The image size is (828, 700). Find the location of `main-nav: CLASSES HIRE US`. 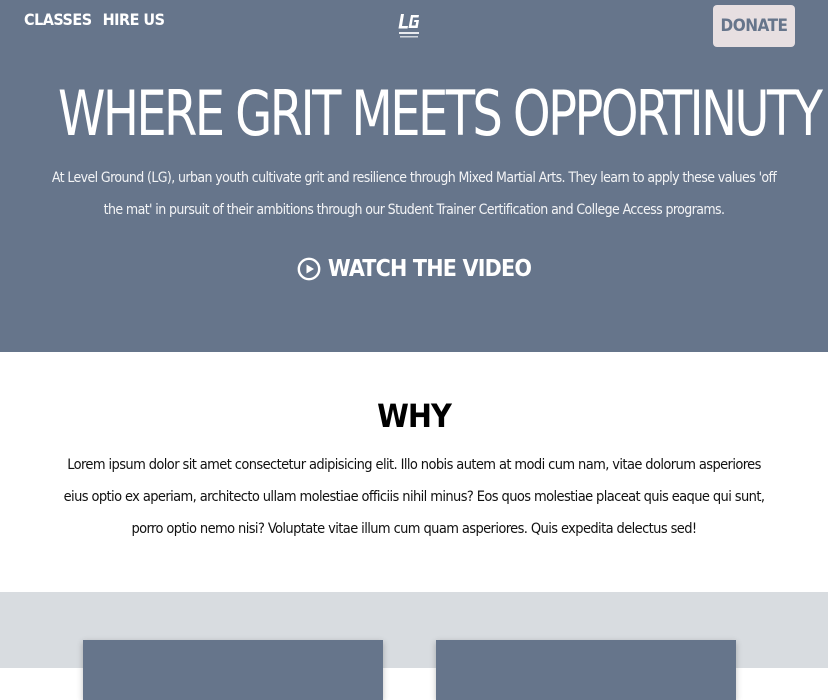

main-nav: CLASSES HIRE US is located at coordinates (94, 19).